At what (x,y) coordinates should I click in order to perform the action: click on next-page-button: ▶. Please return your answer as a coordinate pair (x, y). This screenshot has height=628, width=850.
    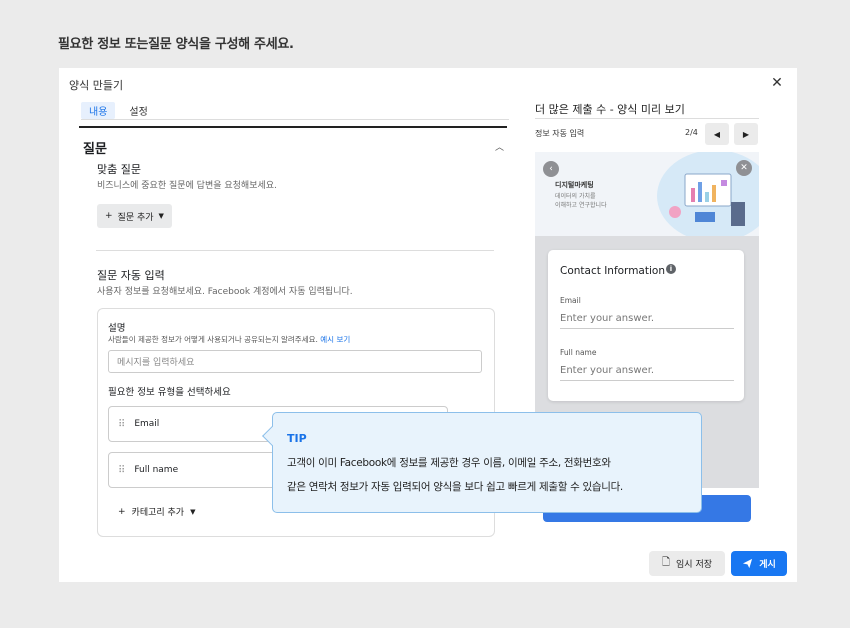
    Looking at the image, I should click on (746, 134).